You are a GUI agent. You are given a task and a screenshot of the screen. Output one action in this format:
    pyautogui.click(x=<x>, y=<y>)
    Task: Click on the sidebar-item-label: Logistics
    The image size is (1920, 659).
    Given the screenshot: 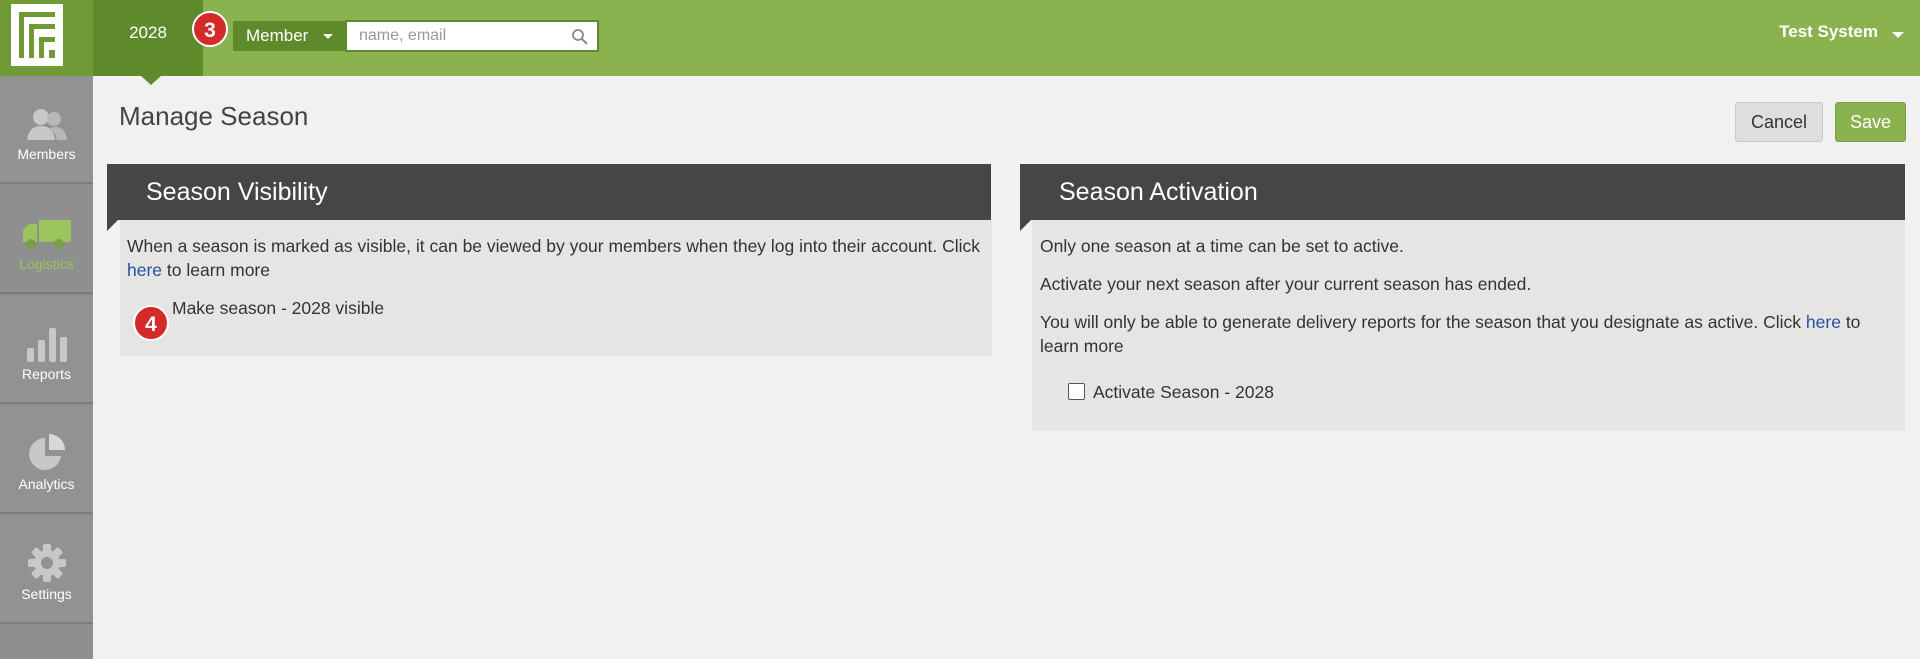 What is the action you would take?
    pyautogui.click(x=46, y=264)
    